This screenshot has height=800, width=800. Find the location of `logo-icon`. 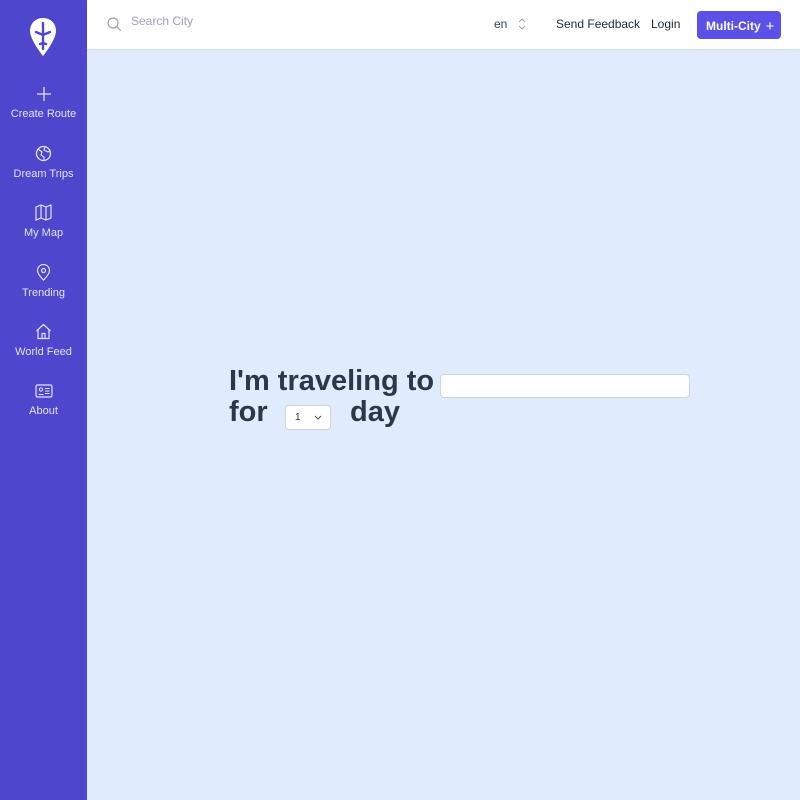

logo-icon is located at coordinates (43, 37).